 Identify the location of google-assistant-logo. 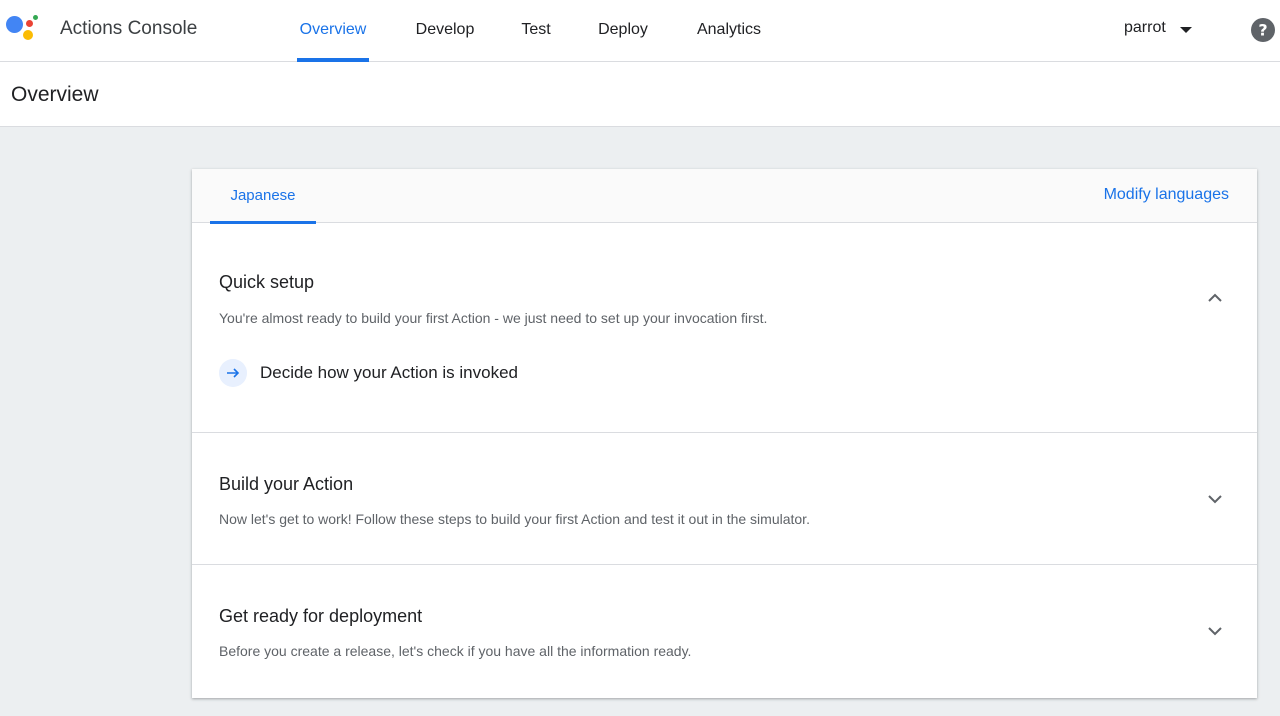
(22, 29).